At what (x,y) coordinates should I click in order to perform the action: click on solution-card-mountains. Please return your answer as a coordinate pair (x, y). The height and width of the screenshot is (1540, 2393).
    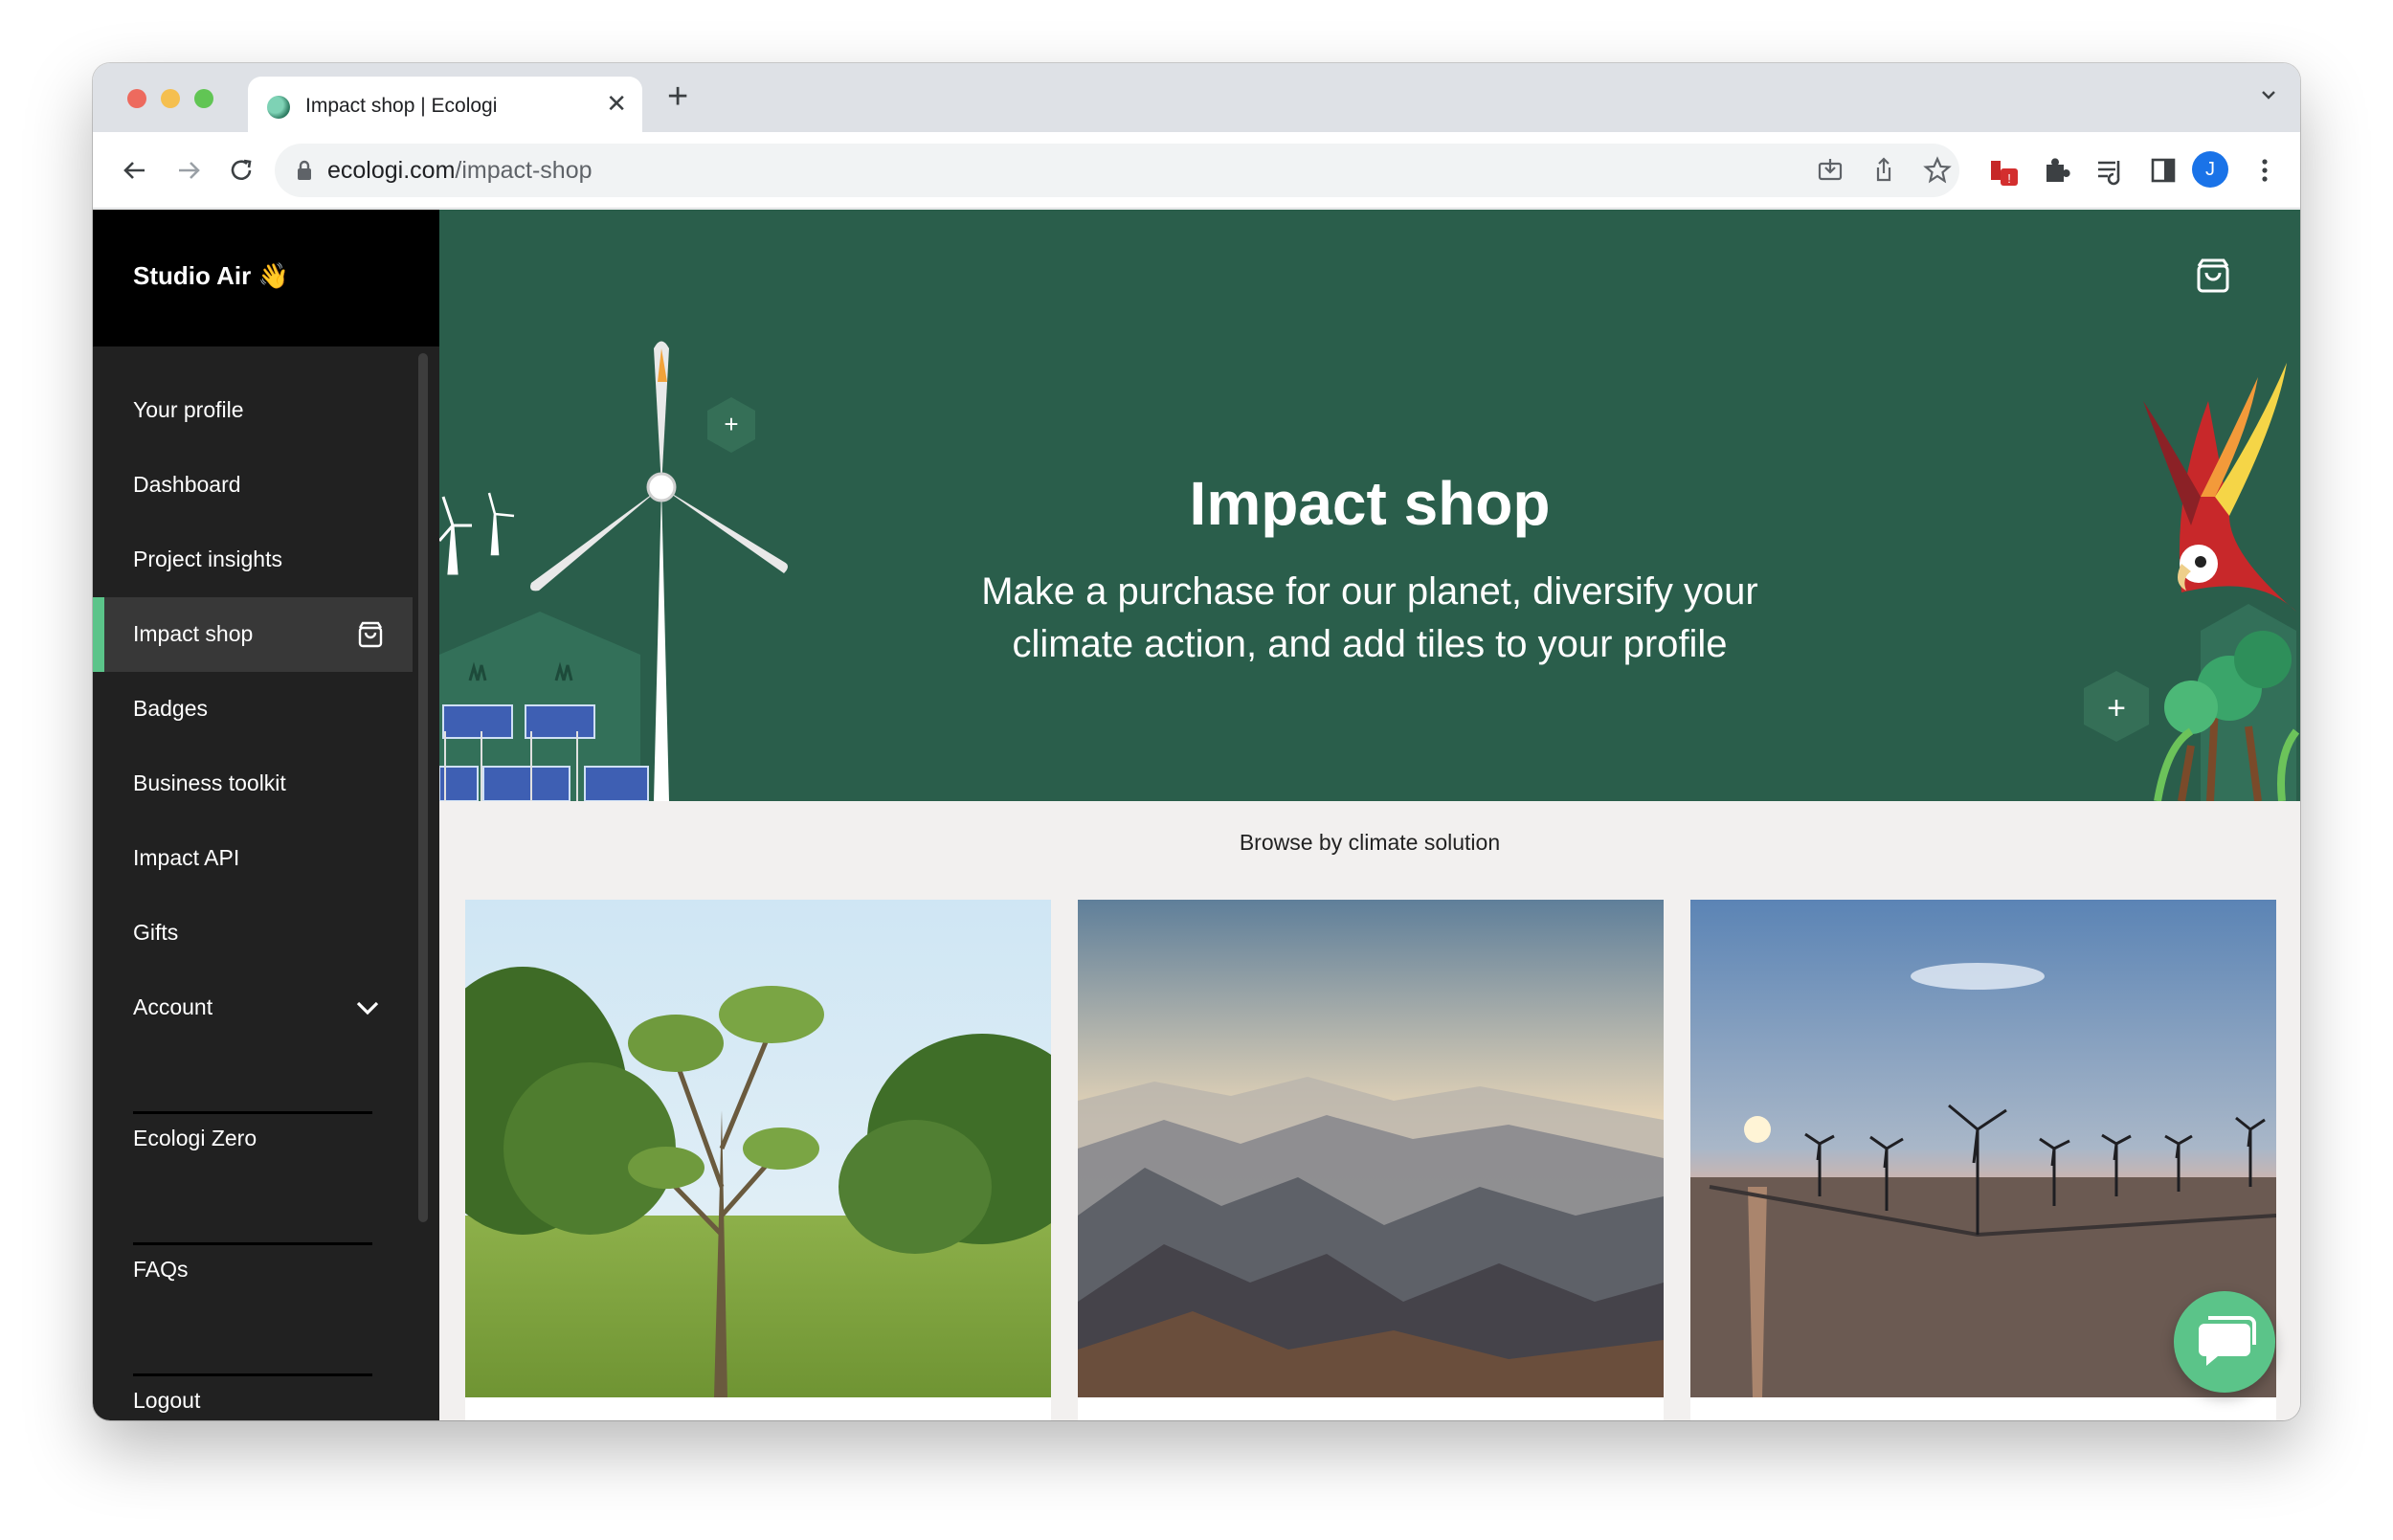
    Looking at the image, I should click on (1371, 1160).